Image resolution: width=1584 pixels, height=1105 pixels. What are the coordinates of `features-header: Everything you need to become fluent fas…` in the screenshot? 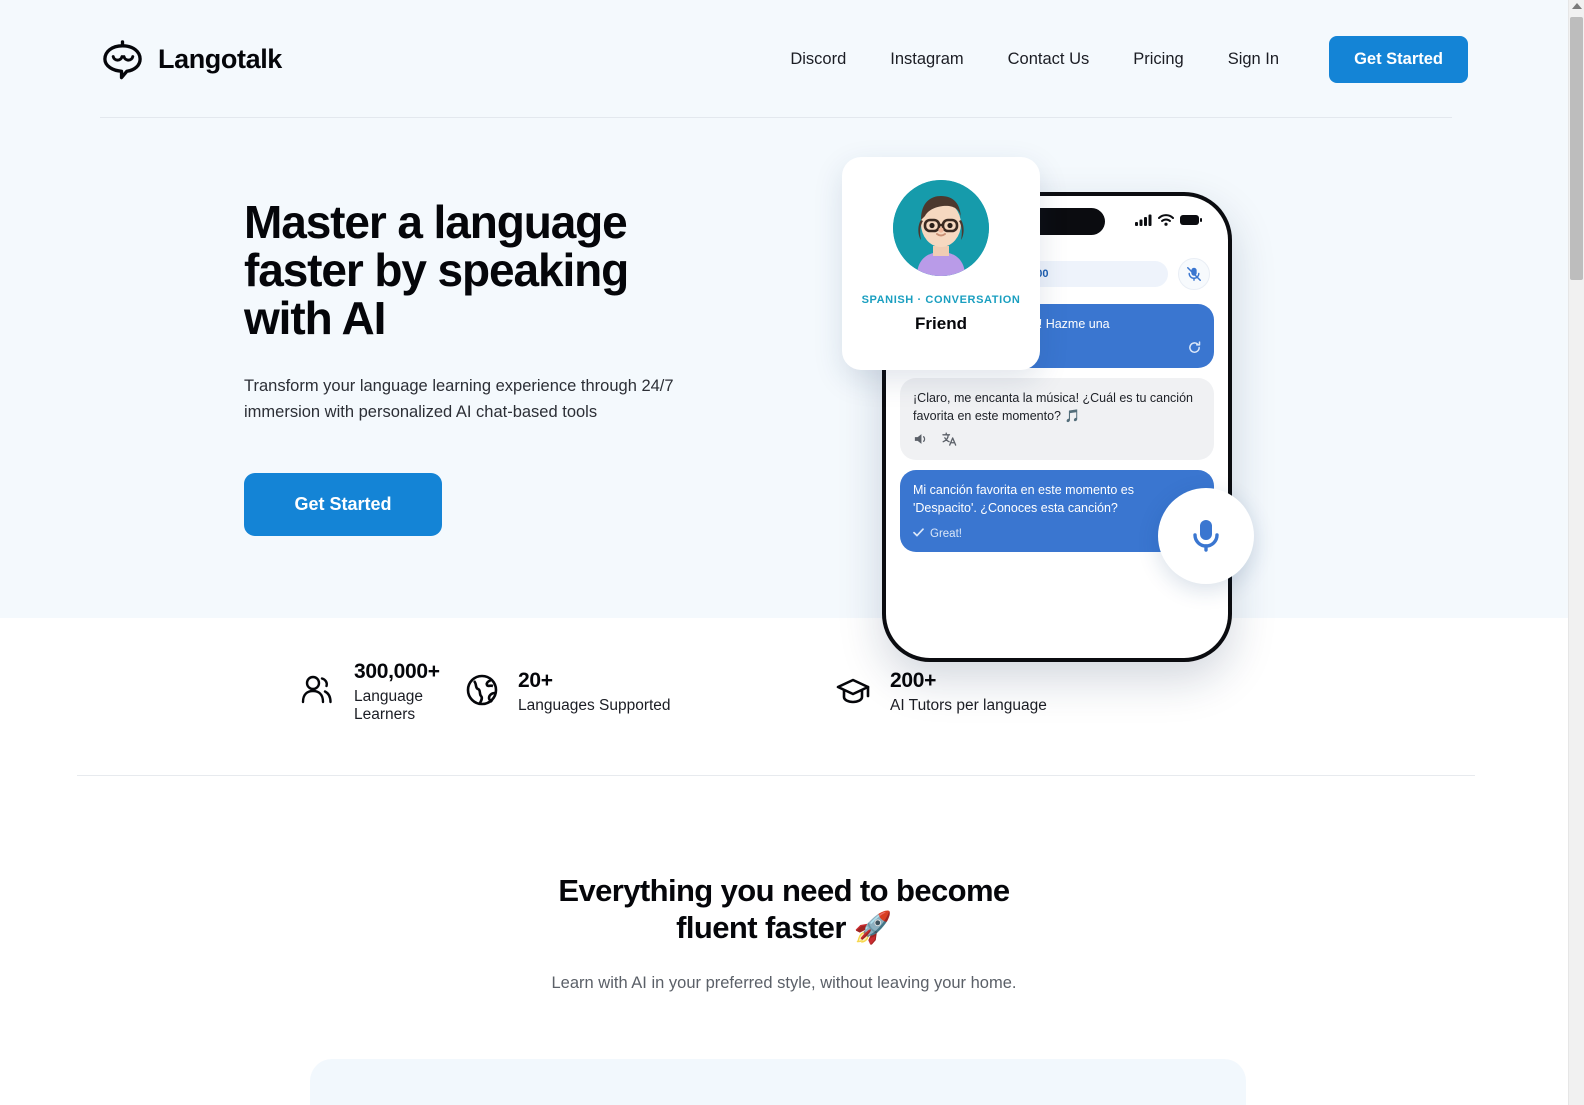 It's located at (784, 932).